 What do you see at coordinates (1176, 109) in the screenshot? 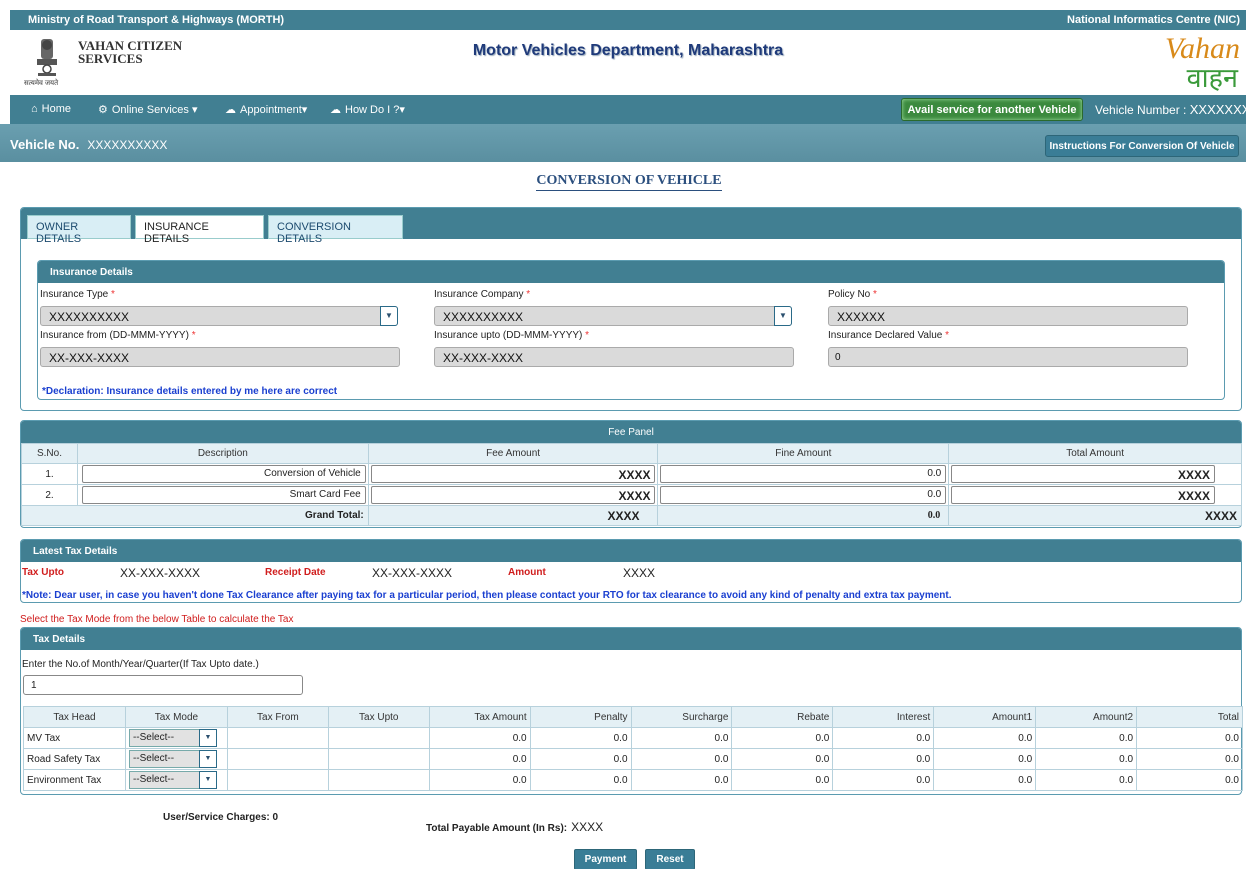
I see `nav-vehicle-number: Vehicle Number : XXXXXXXXXX` at bounding box center [1176, 109].